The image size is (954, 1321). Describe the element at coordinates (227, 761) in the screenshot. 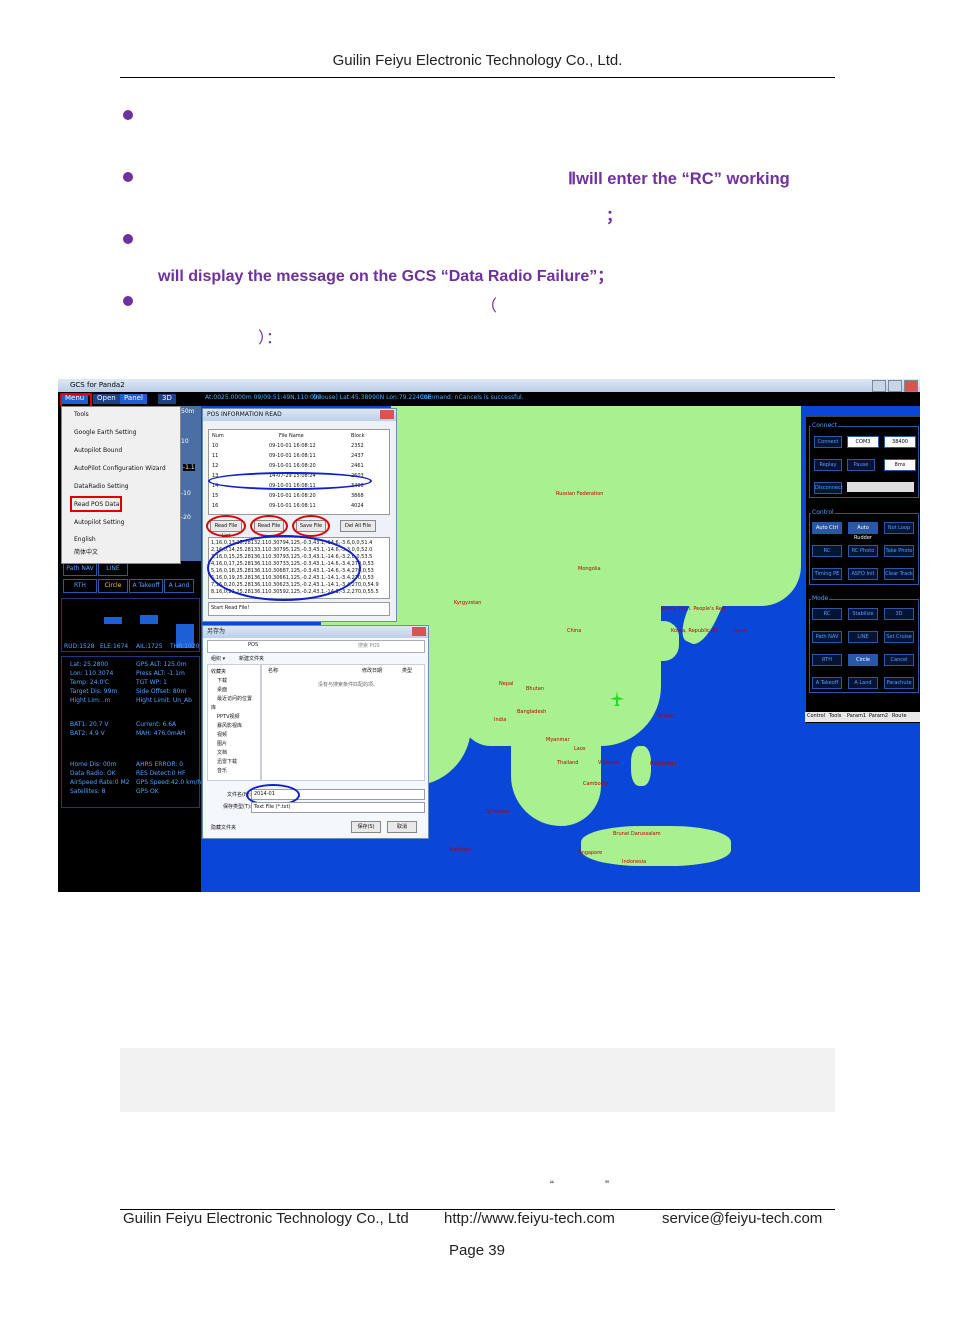

I see `sidebar-item: 迅雷下载` at that location.